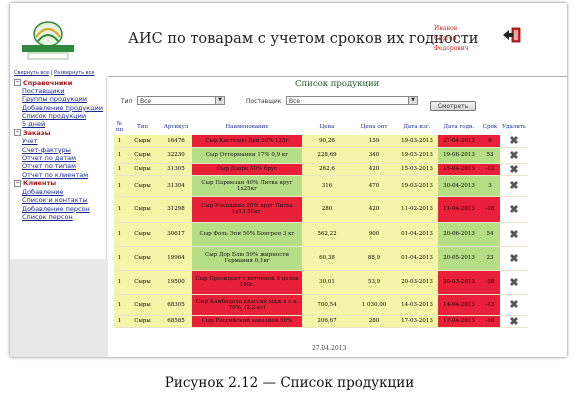 The image size is (579, 404). Describe the element at coordinates (247, 258) in the screenshot. I see `product-name-cell: Сыр Дор Блю 50% жирности Германия 0,1кг` at that location.